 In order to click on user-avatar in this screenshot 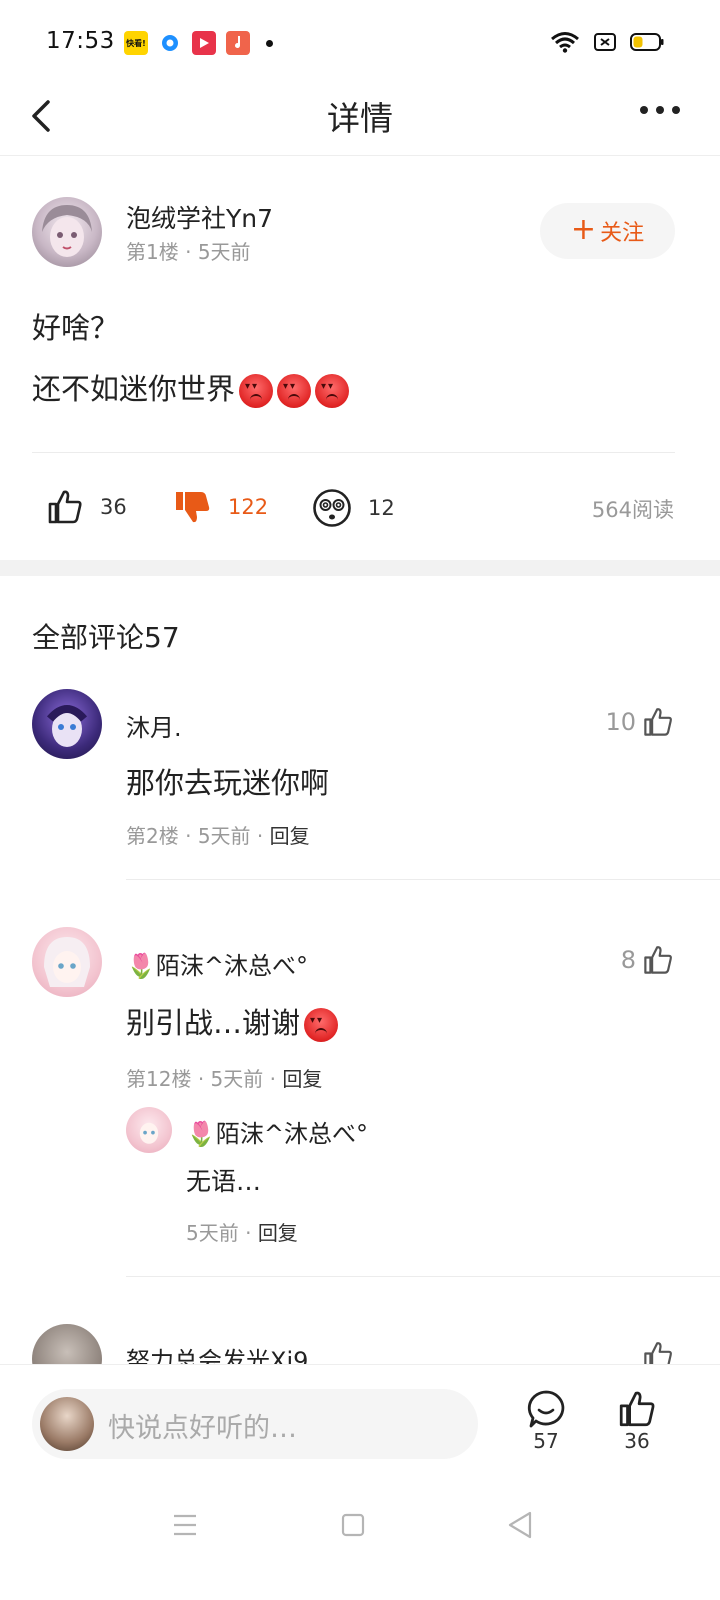, I will do `click(67, 1424)`.